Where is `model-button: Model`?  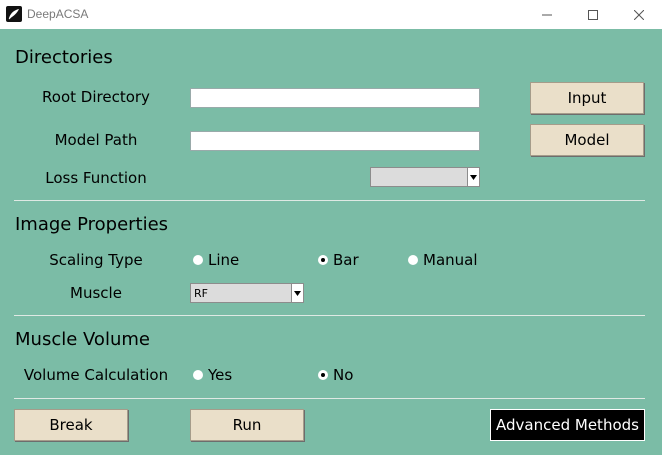 model-button: Model is located at coordinates (587, 140).